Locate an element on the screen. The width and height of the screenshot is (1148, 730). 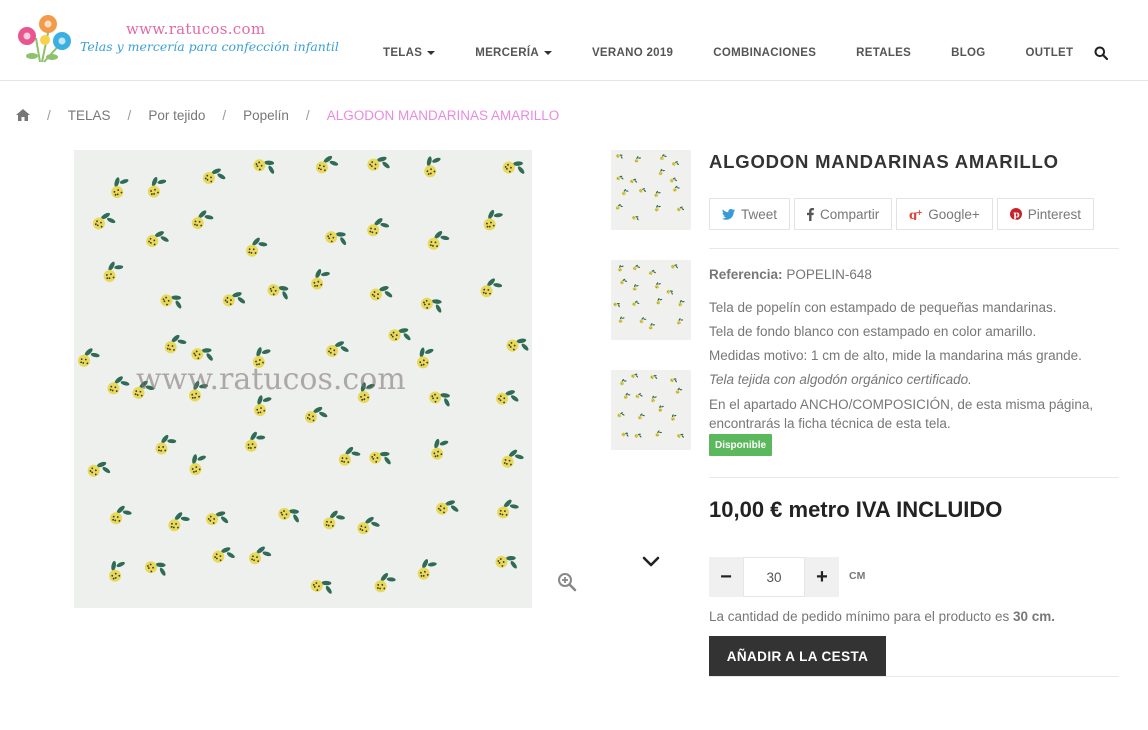
quantity-increase-button: + is located at coordinates (822, 577).